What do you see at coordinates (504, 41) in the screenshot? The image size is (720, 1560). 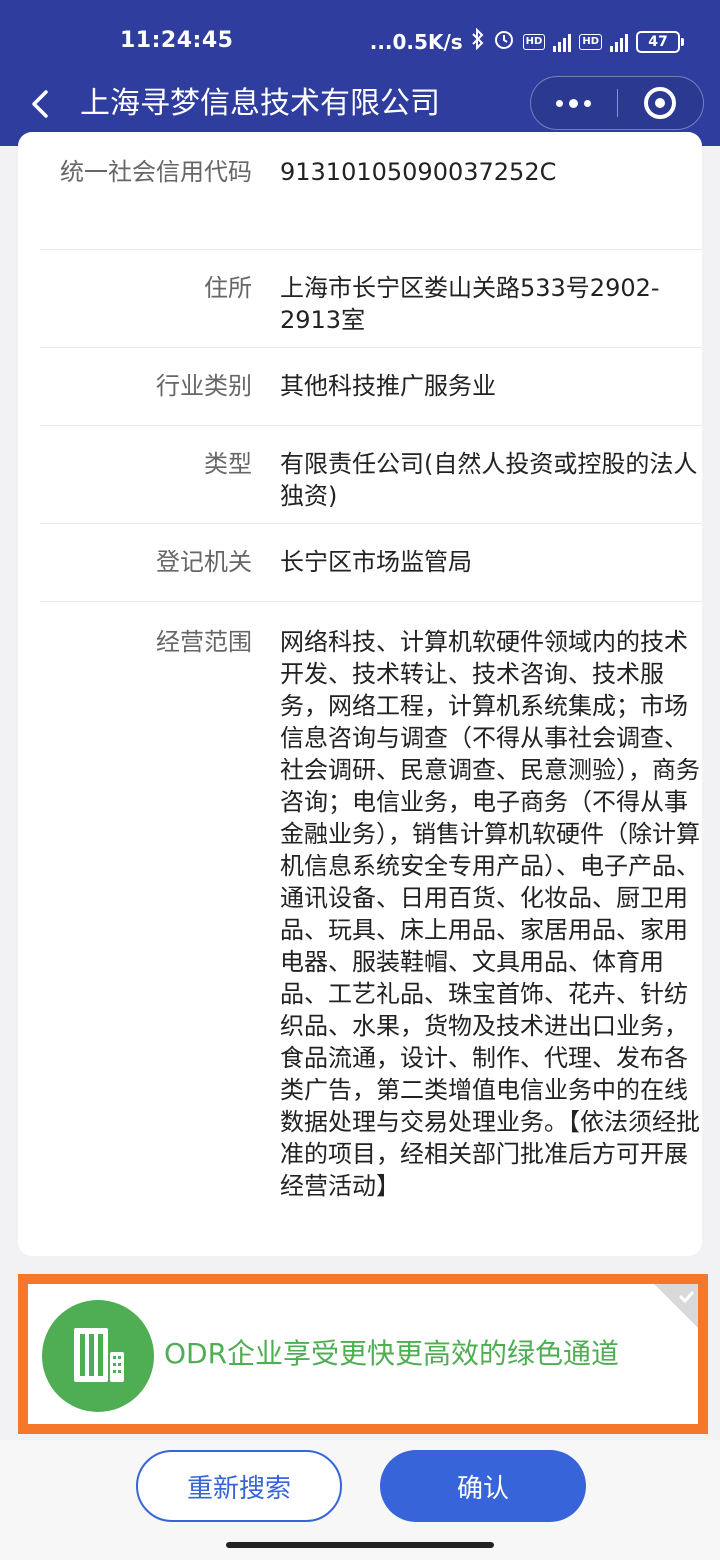 I see `alarm-icon` at bounding box center [504, 41].